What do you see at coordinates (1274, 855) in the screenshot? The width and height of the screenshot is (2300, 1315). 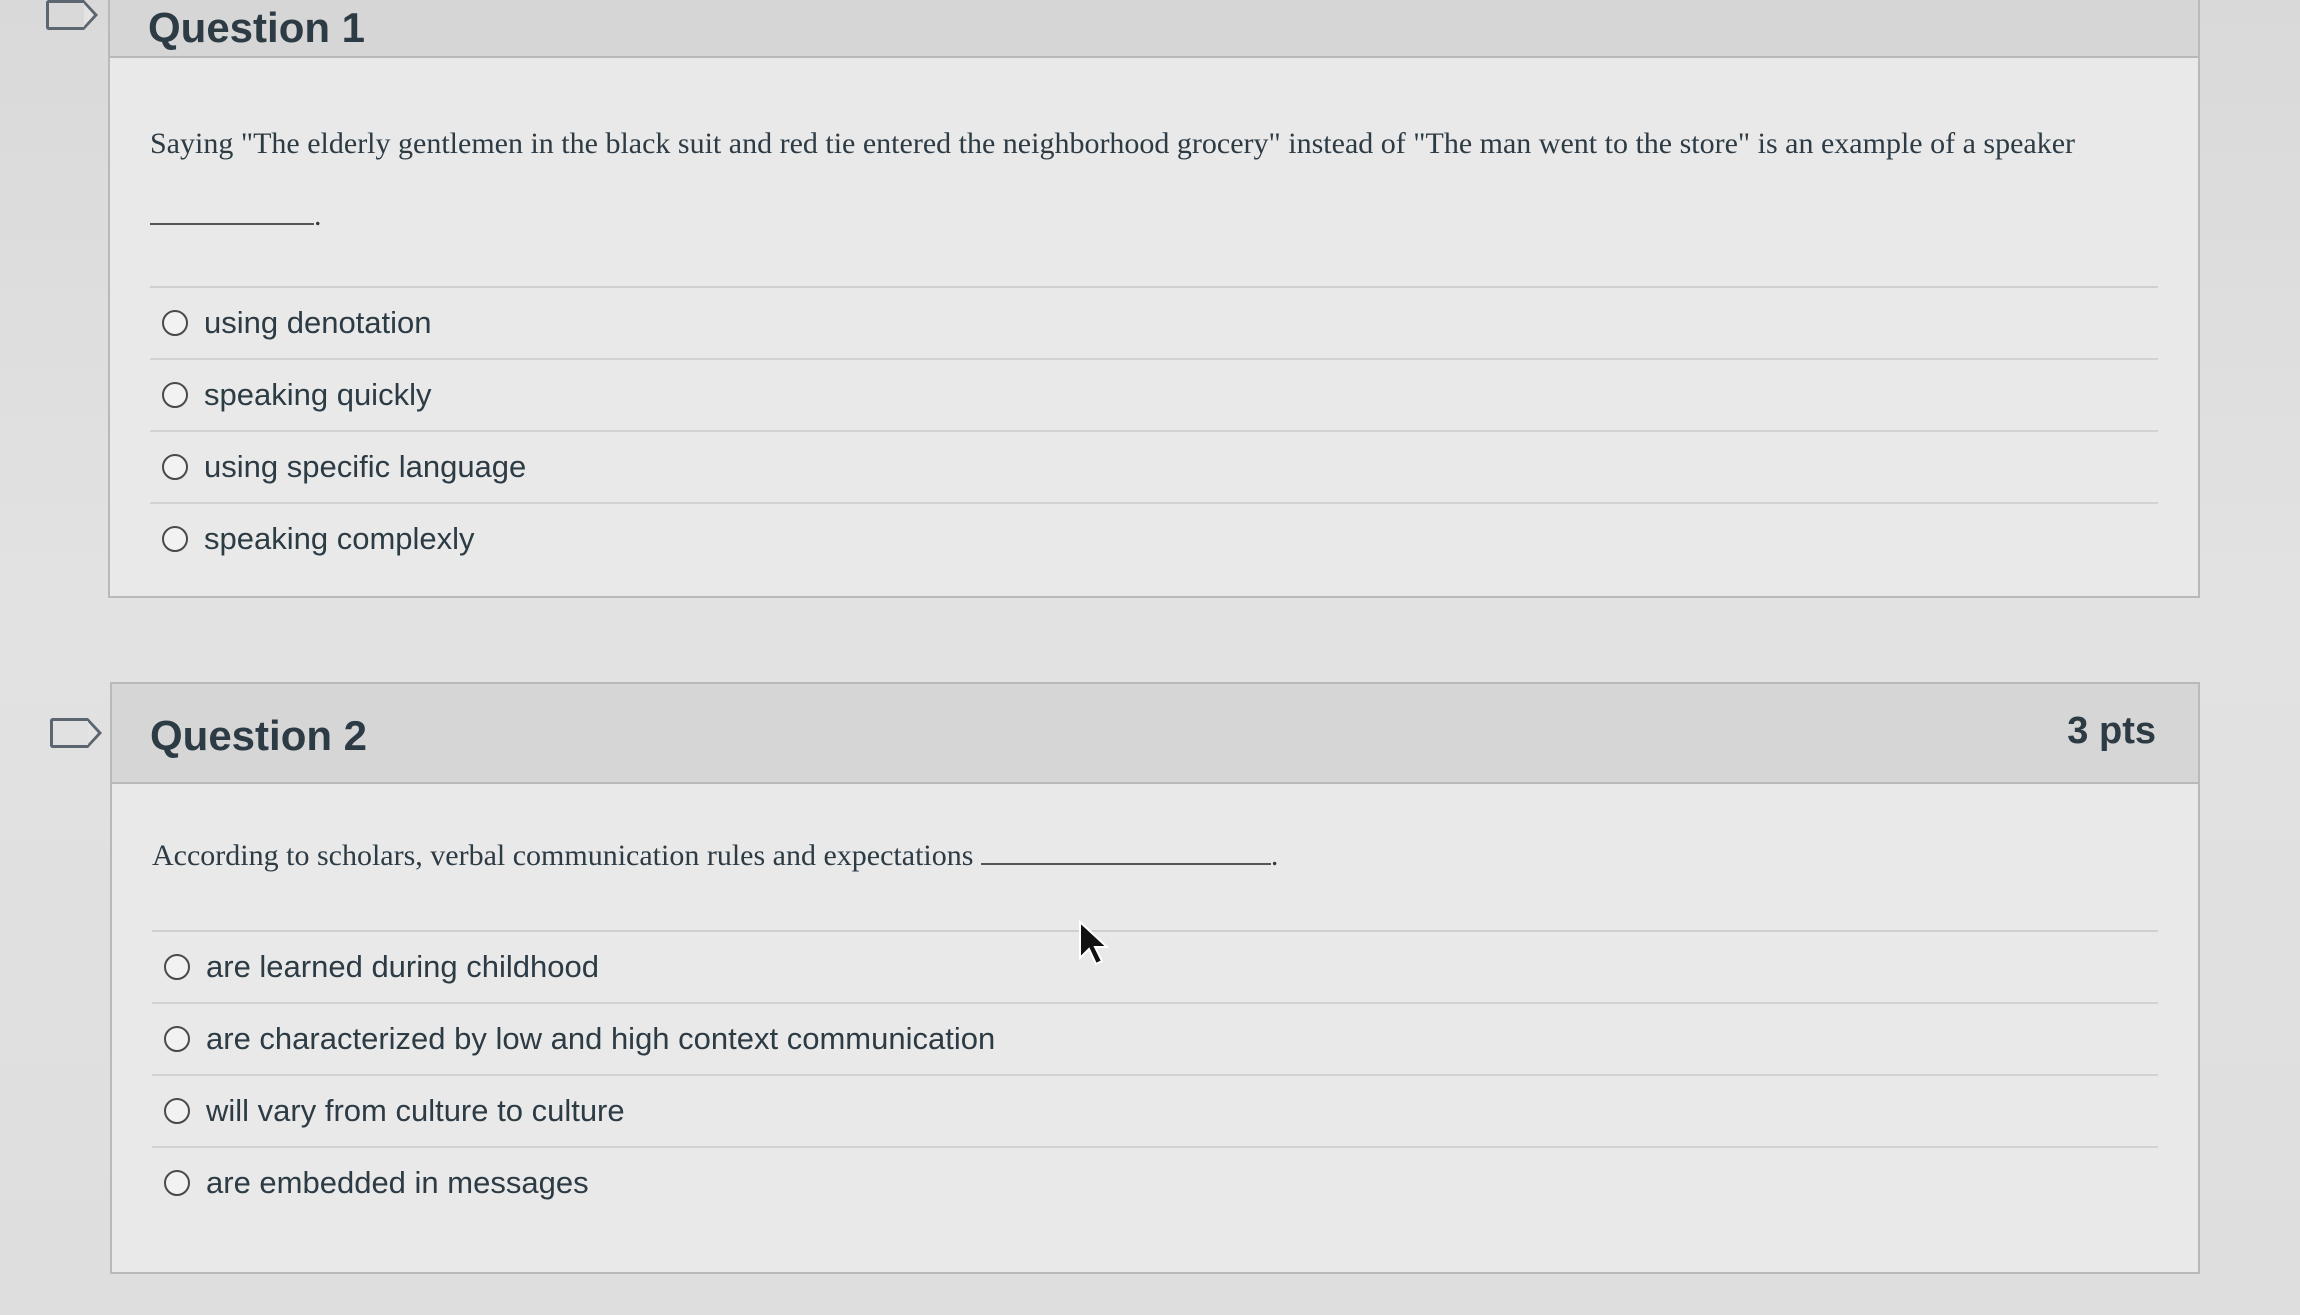 I see `question-2-period: .` at bounding box center [1274, 855].